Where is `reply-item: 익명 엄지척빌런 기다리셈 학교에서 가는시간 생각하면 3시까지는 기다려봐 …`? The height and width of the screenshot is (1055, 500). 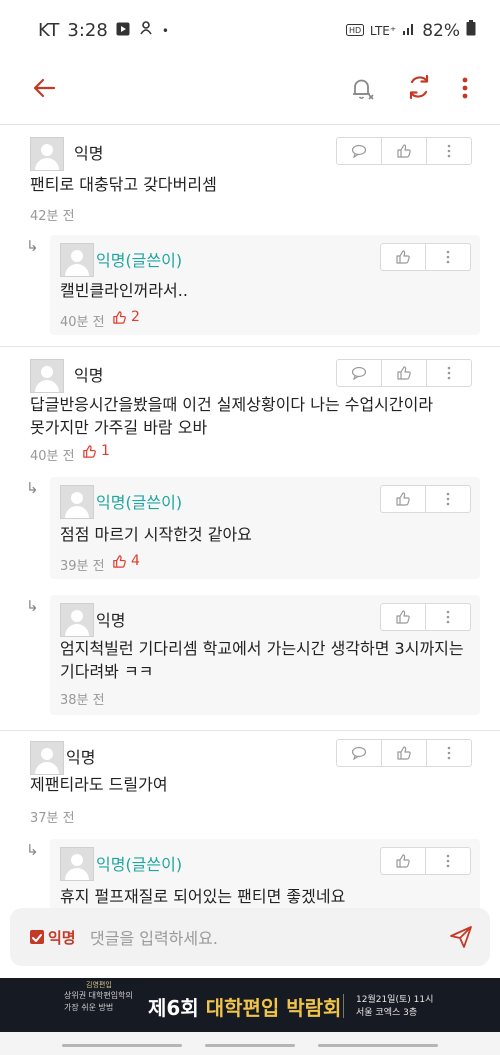
reply-item: 익명 엄지척빌런 기다리셈 학교에서 가는시간 생각하면 3시까지는 기다려봐 … is located at coordinates (265, 655).